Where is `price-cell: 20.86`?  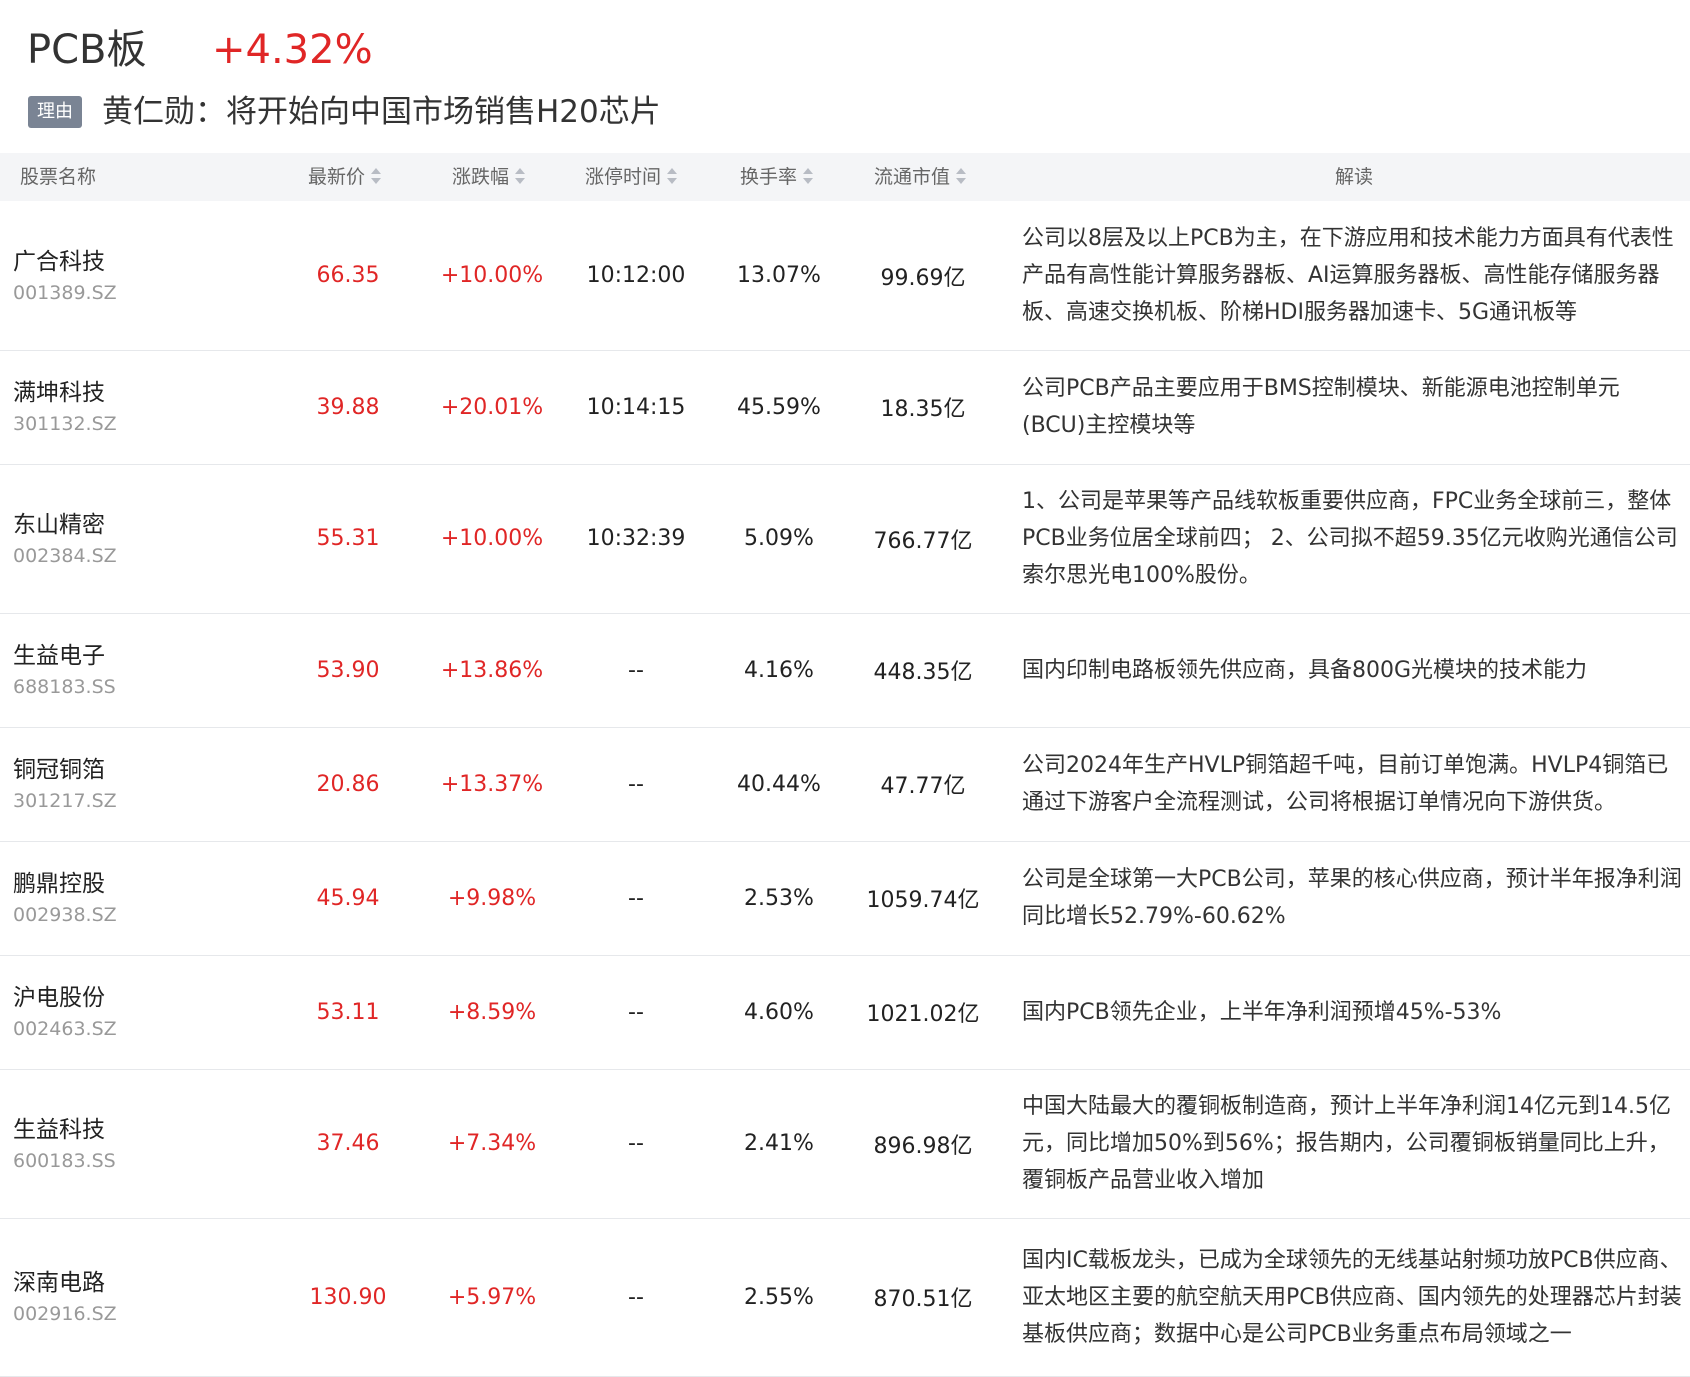
price-cell: 20.86 is located at coordinates (348, 784).